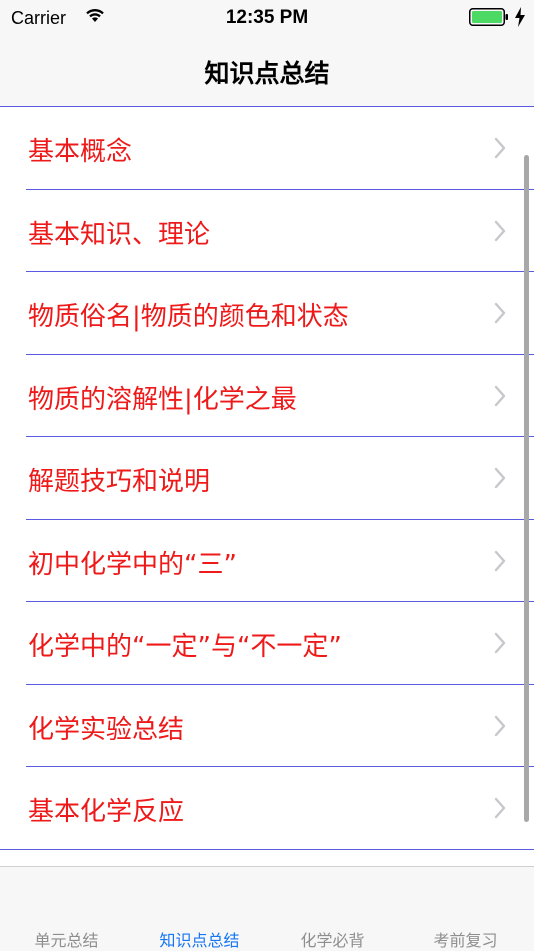 This screenshot has width=534, height=951. I want to click on list-item-label: 基本知识、理论, so click(119, 234).